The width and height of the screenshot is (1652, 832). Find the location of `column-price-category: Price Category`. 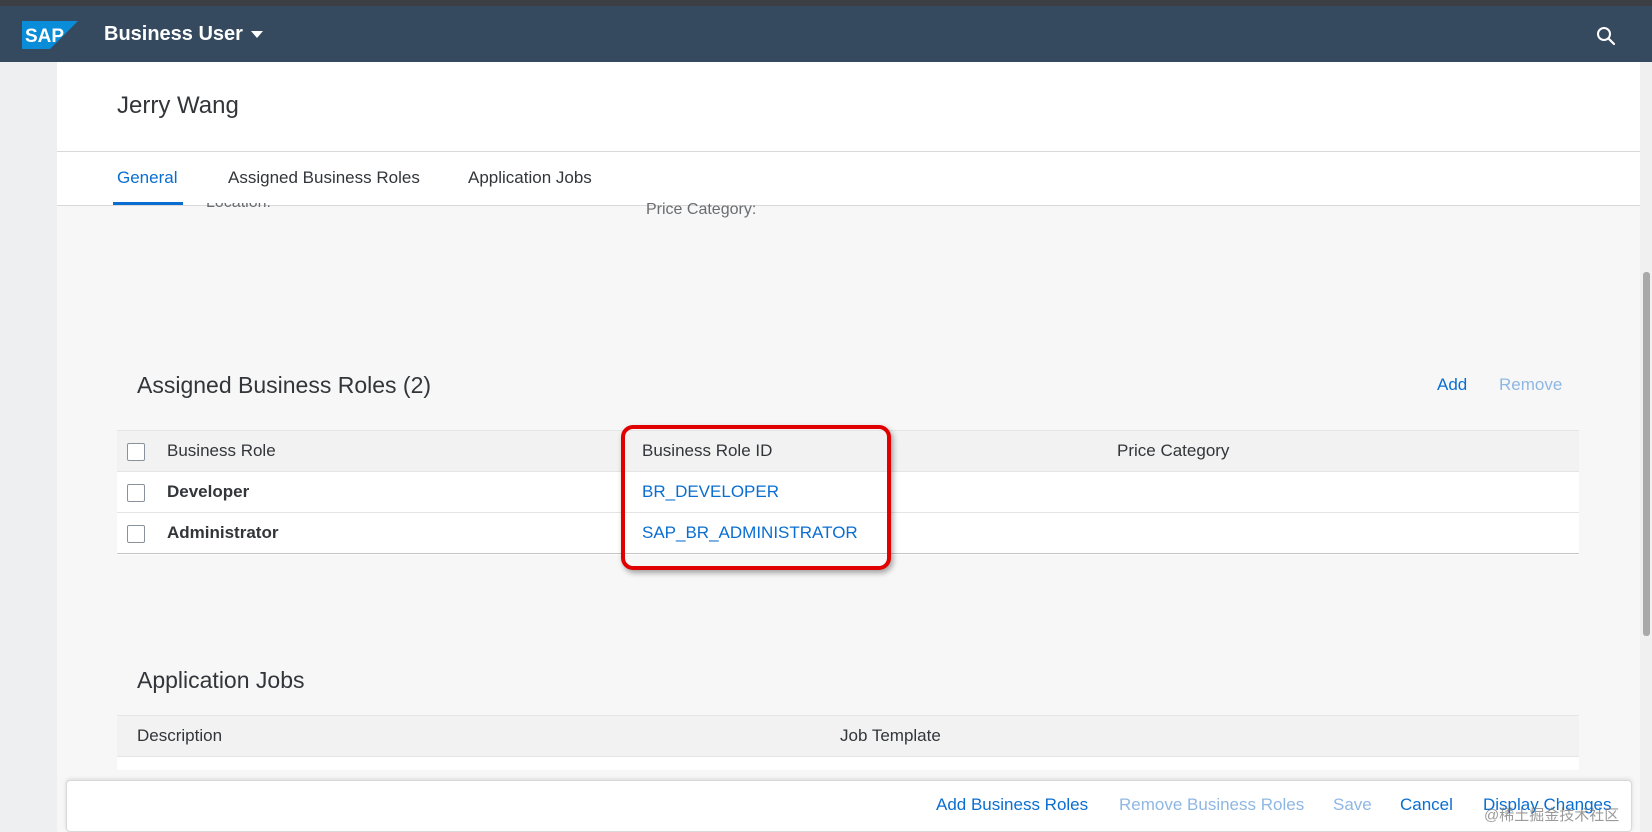

column-price-category: Price Category is located at coordinates (1173, 451).